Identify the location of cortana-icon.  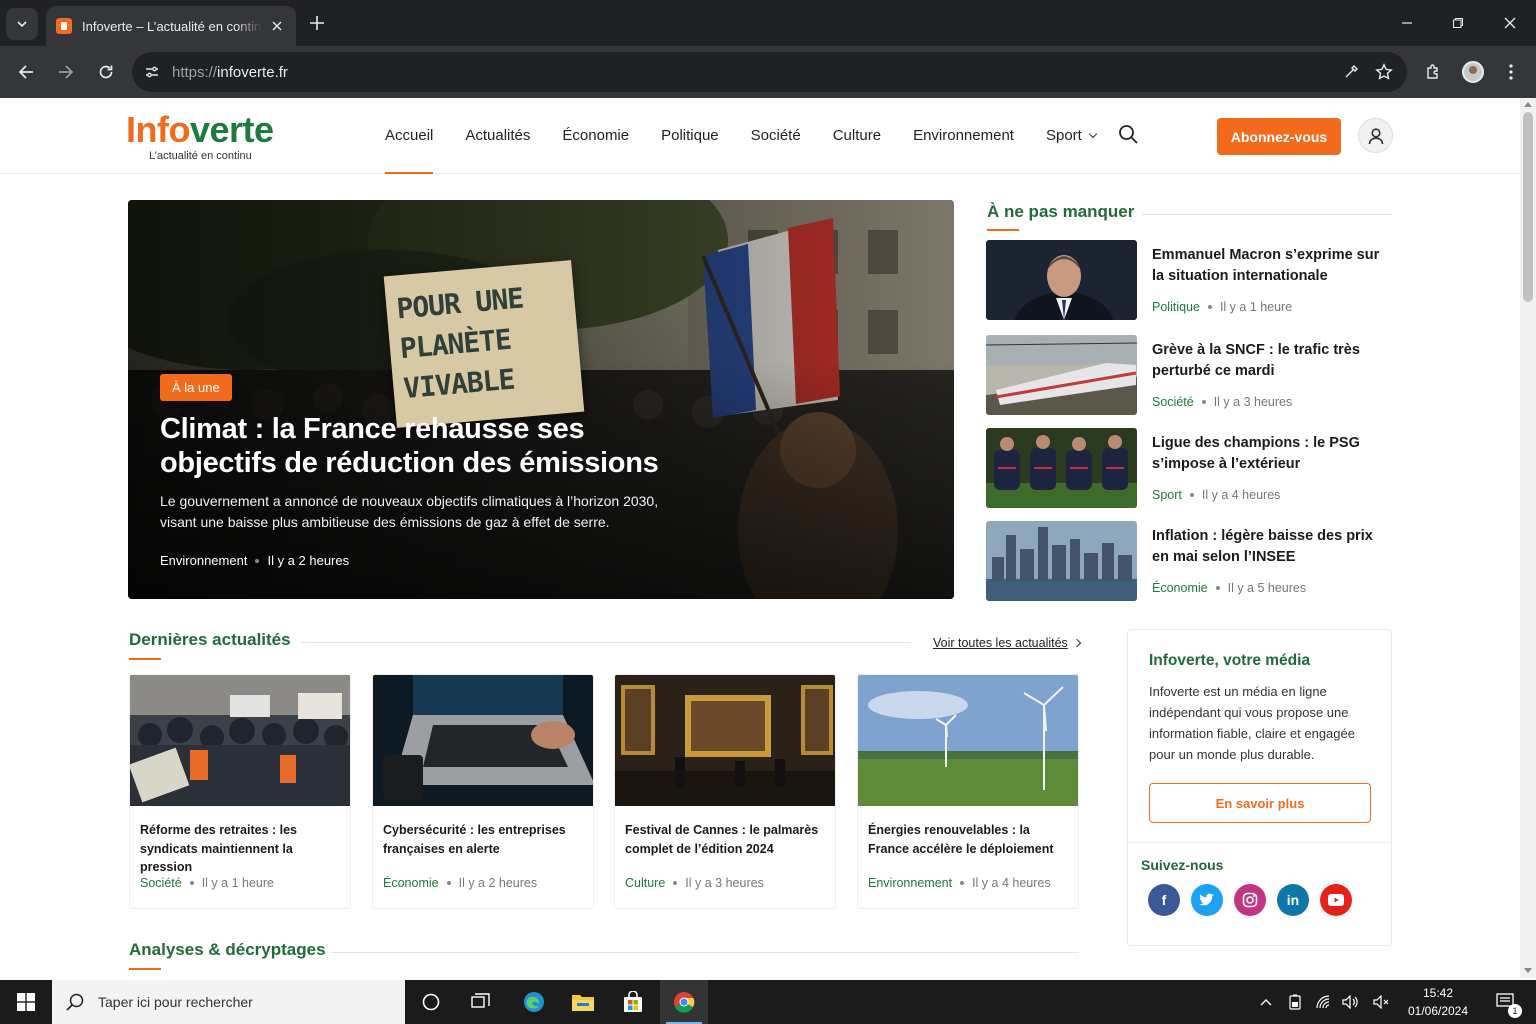
(431, 1002).